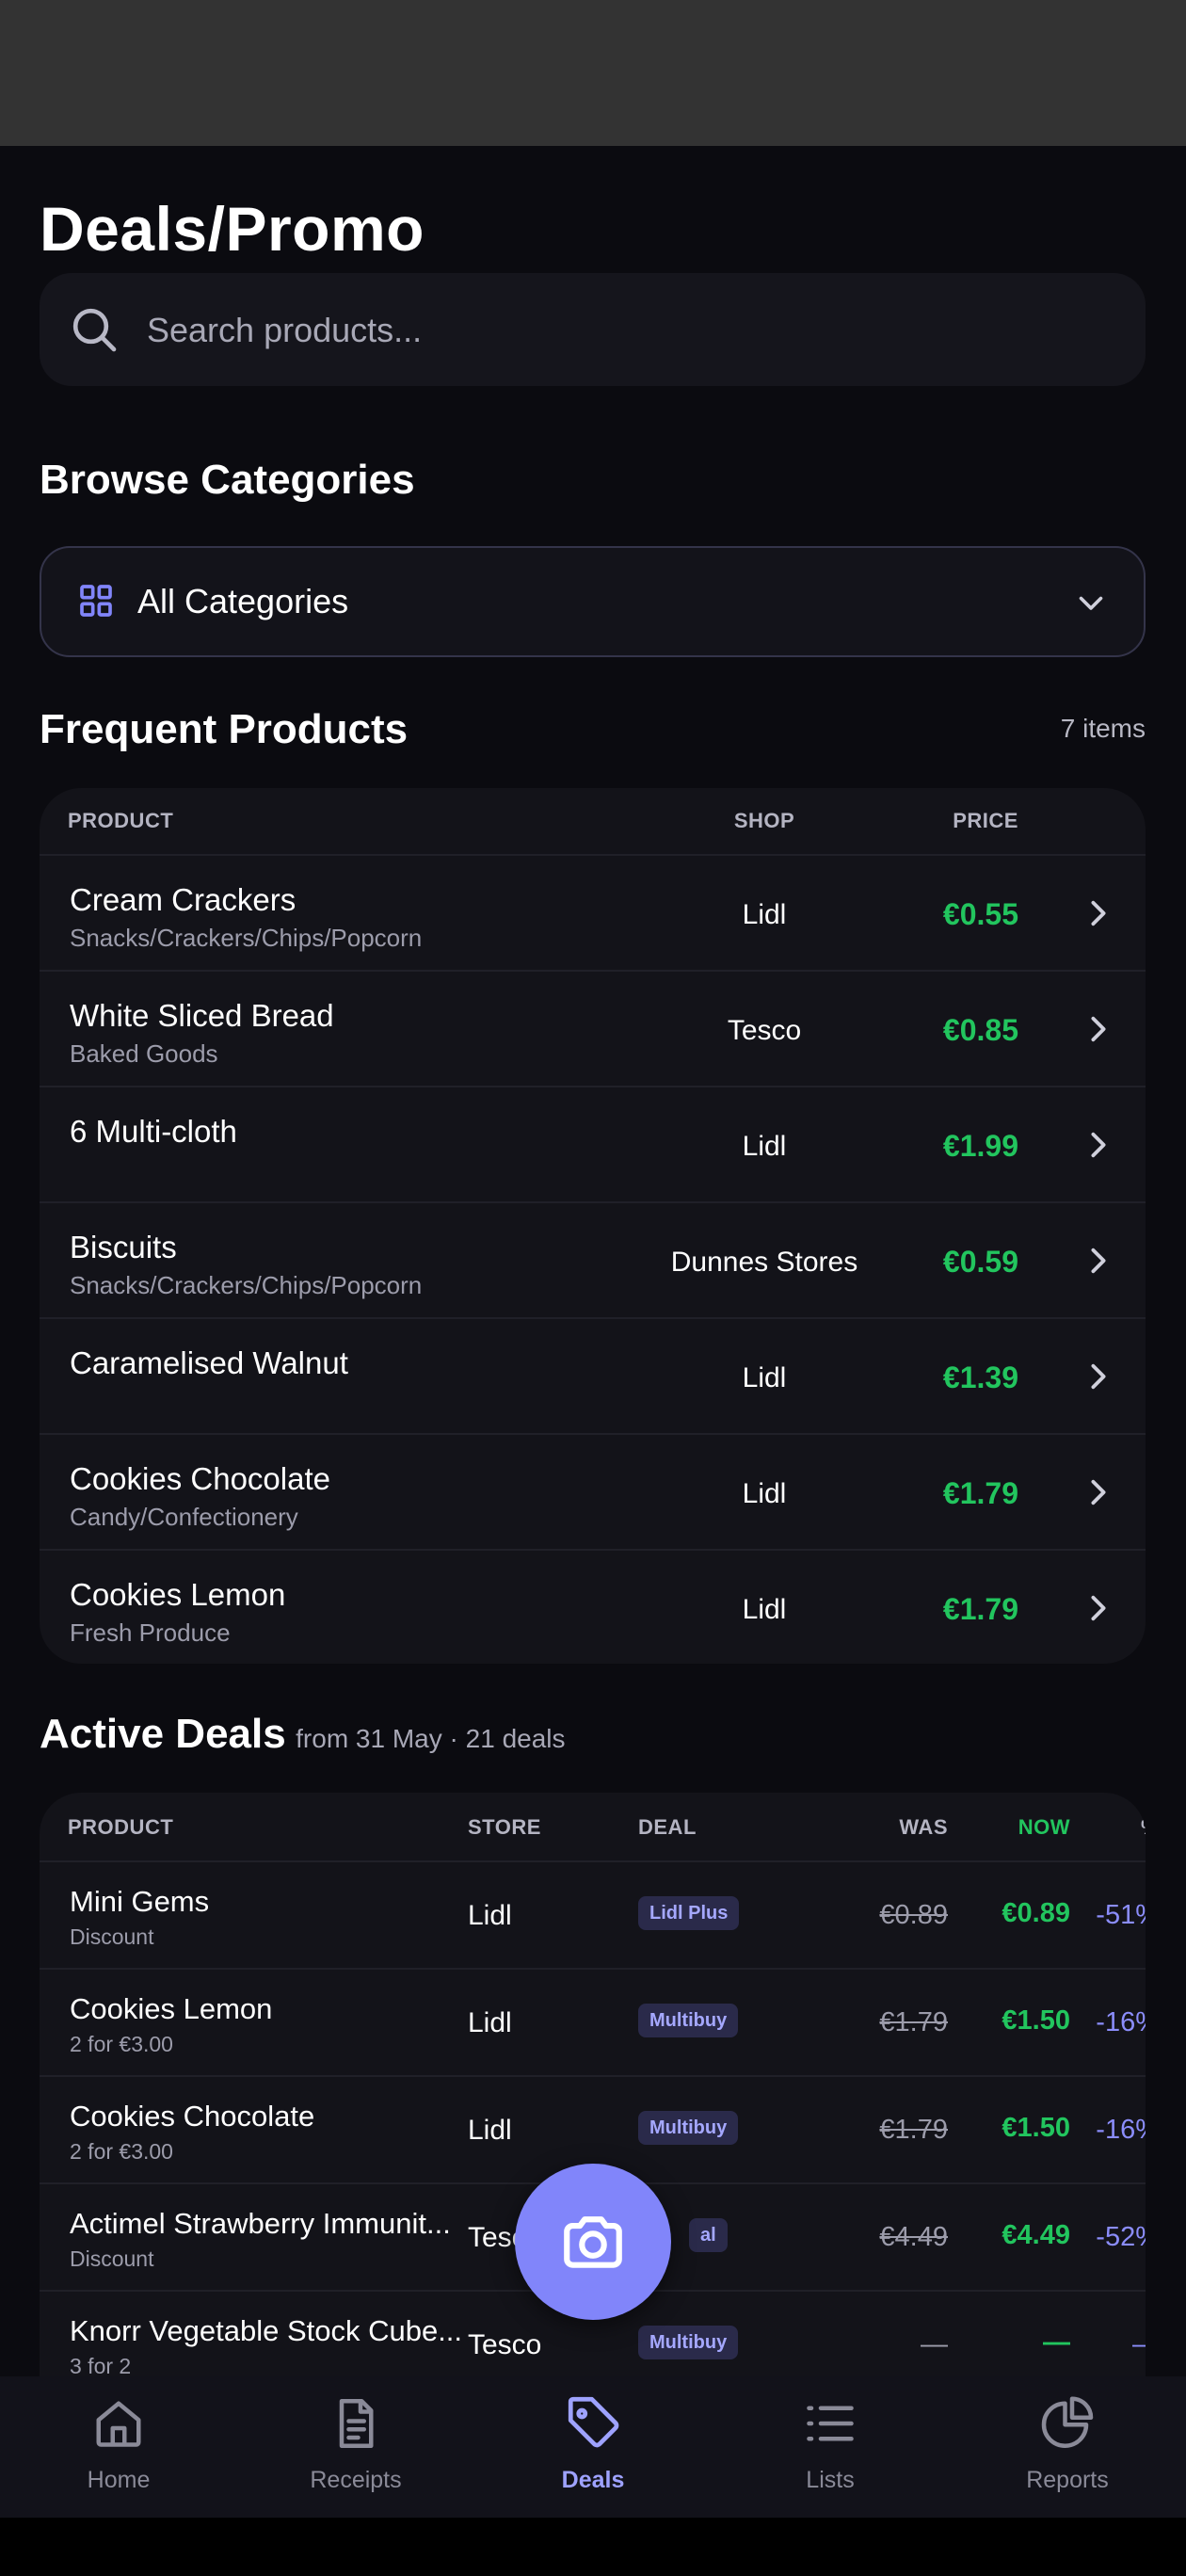  I want to click on product-price: €0.55, so click(980, 914).